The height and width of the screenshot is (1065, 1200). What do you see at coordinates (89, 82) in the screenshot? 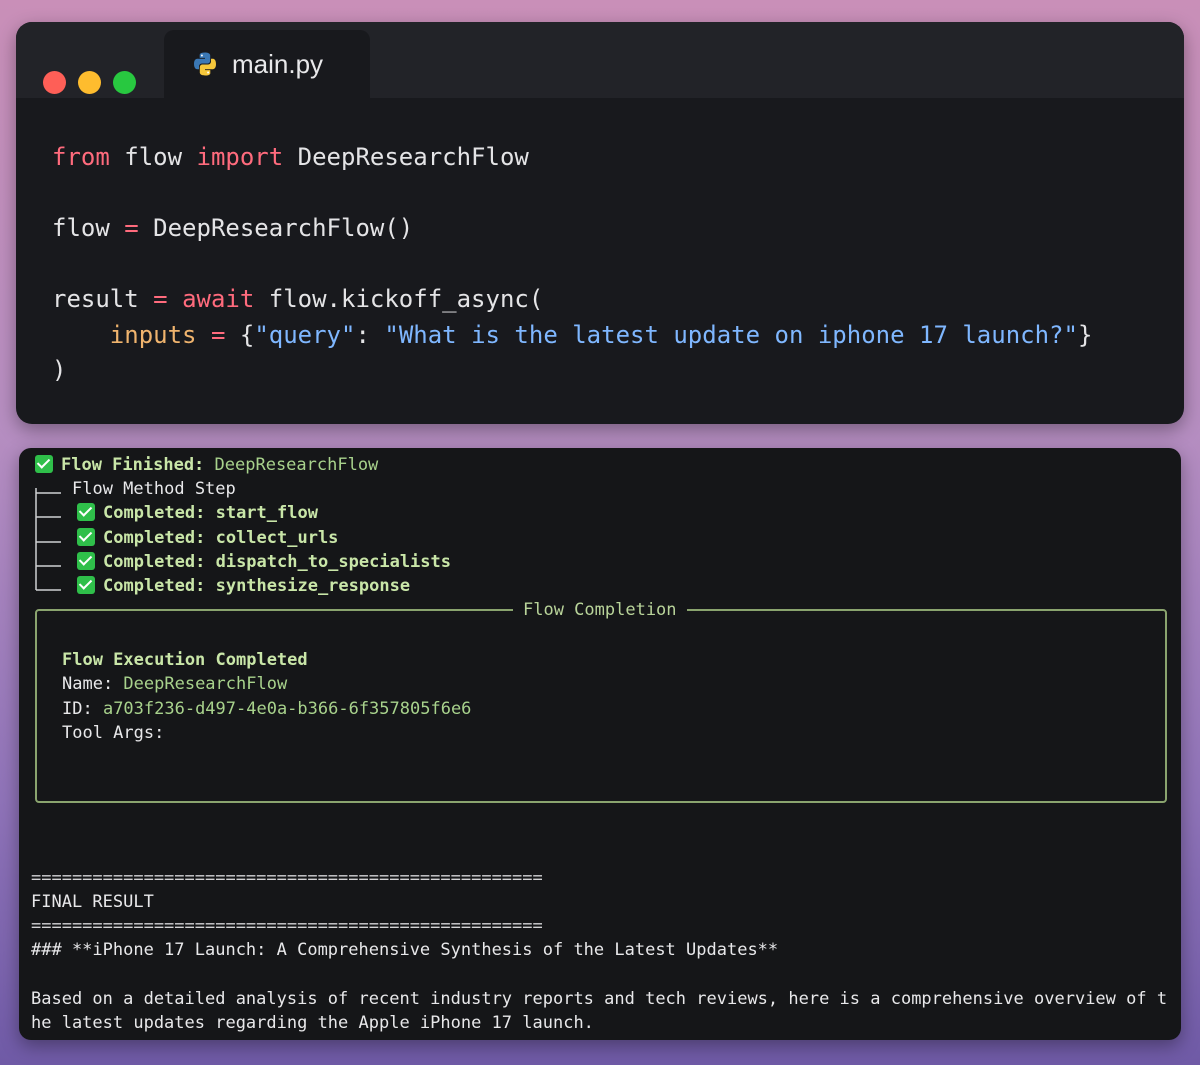
I see `minimize-window-button` at bounding box center [89, 82].